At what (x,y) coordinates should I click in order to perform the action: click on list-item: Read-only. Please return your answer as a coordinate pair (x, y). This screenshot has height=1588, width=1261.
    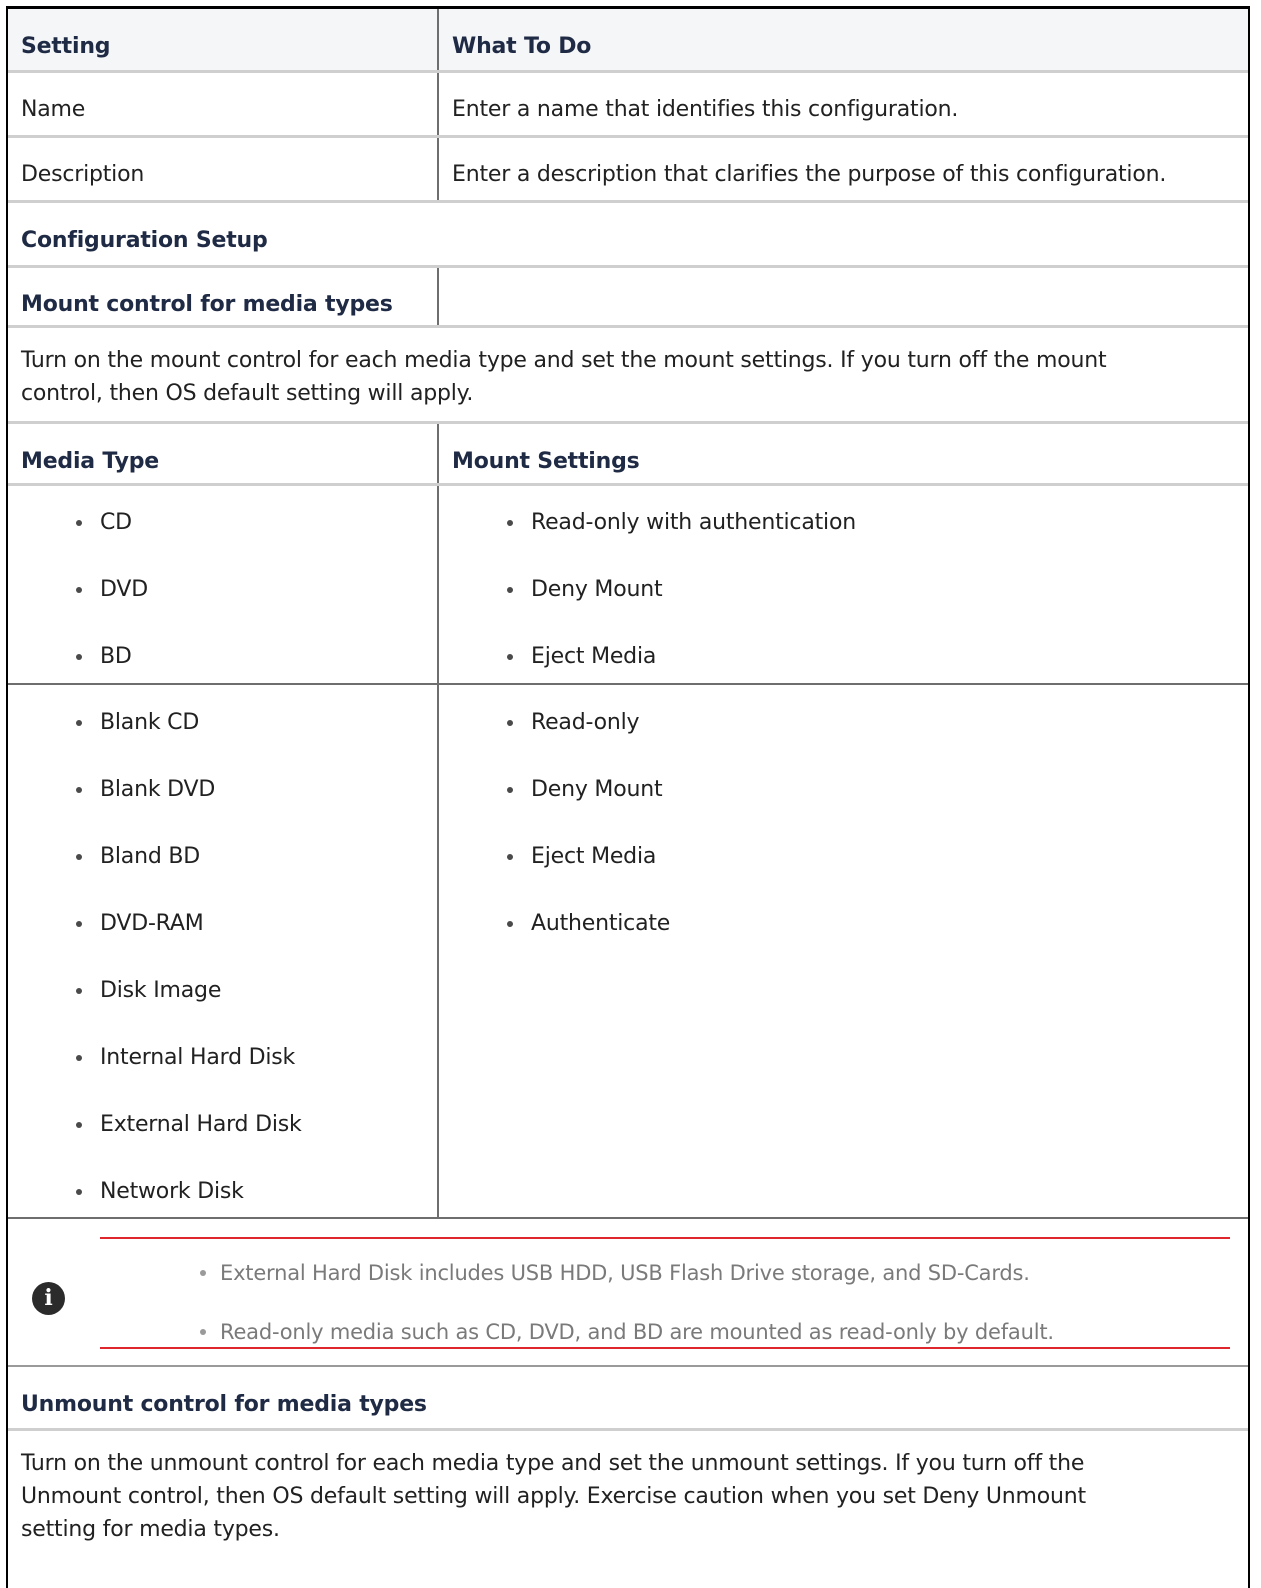
    Looking at the image, I should click on (588, 742).